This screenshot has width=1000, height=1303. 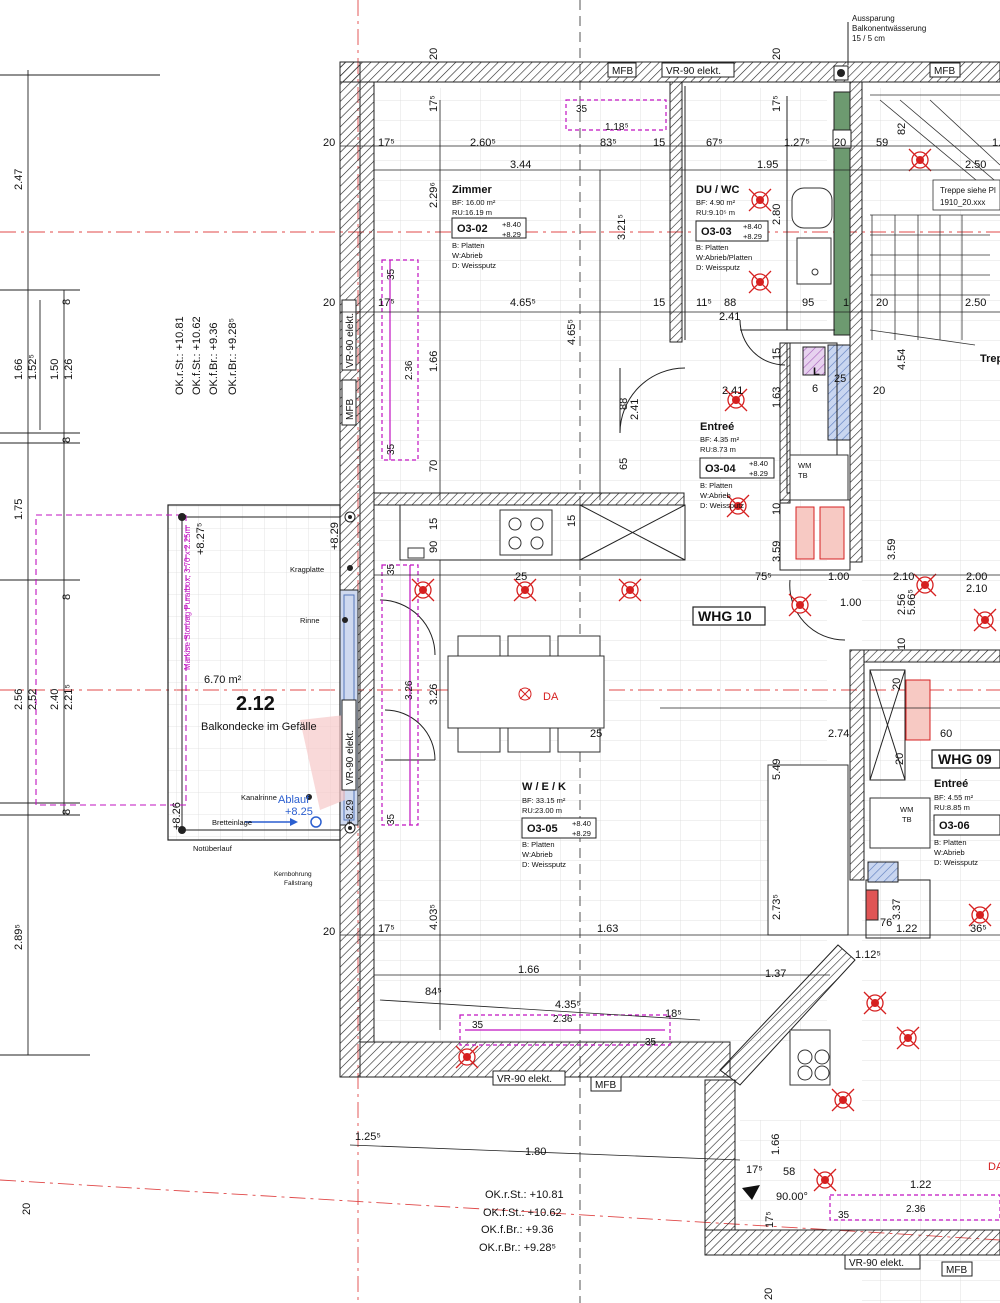 What do you see at coordinates (255, 704) in the screenshot?
I see `balcony-number: 2.12` at bounding box center [255, 704].